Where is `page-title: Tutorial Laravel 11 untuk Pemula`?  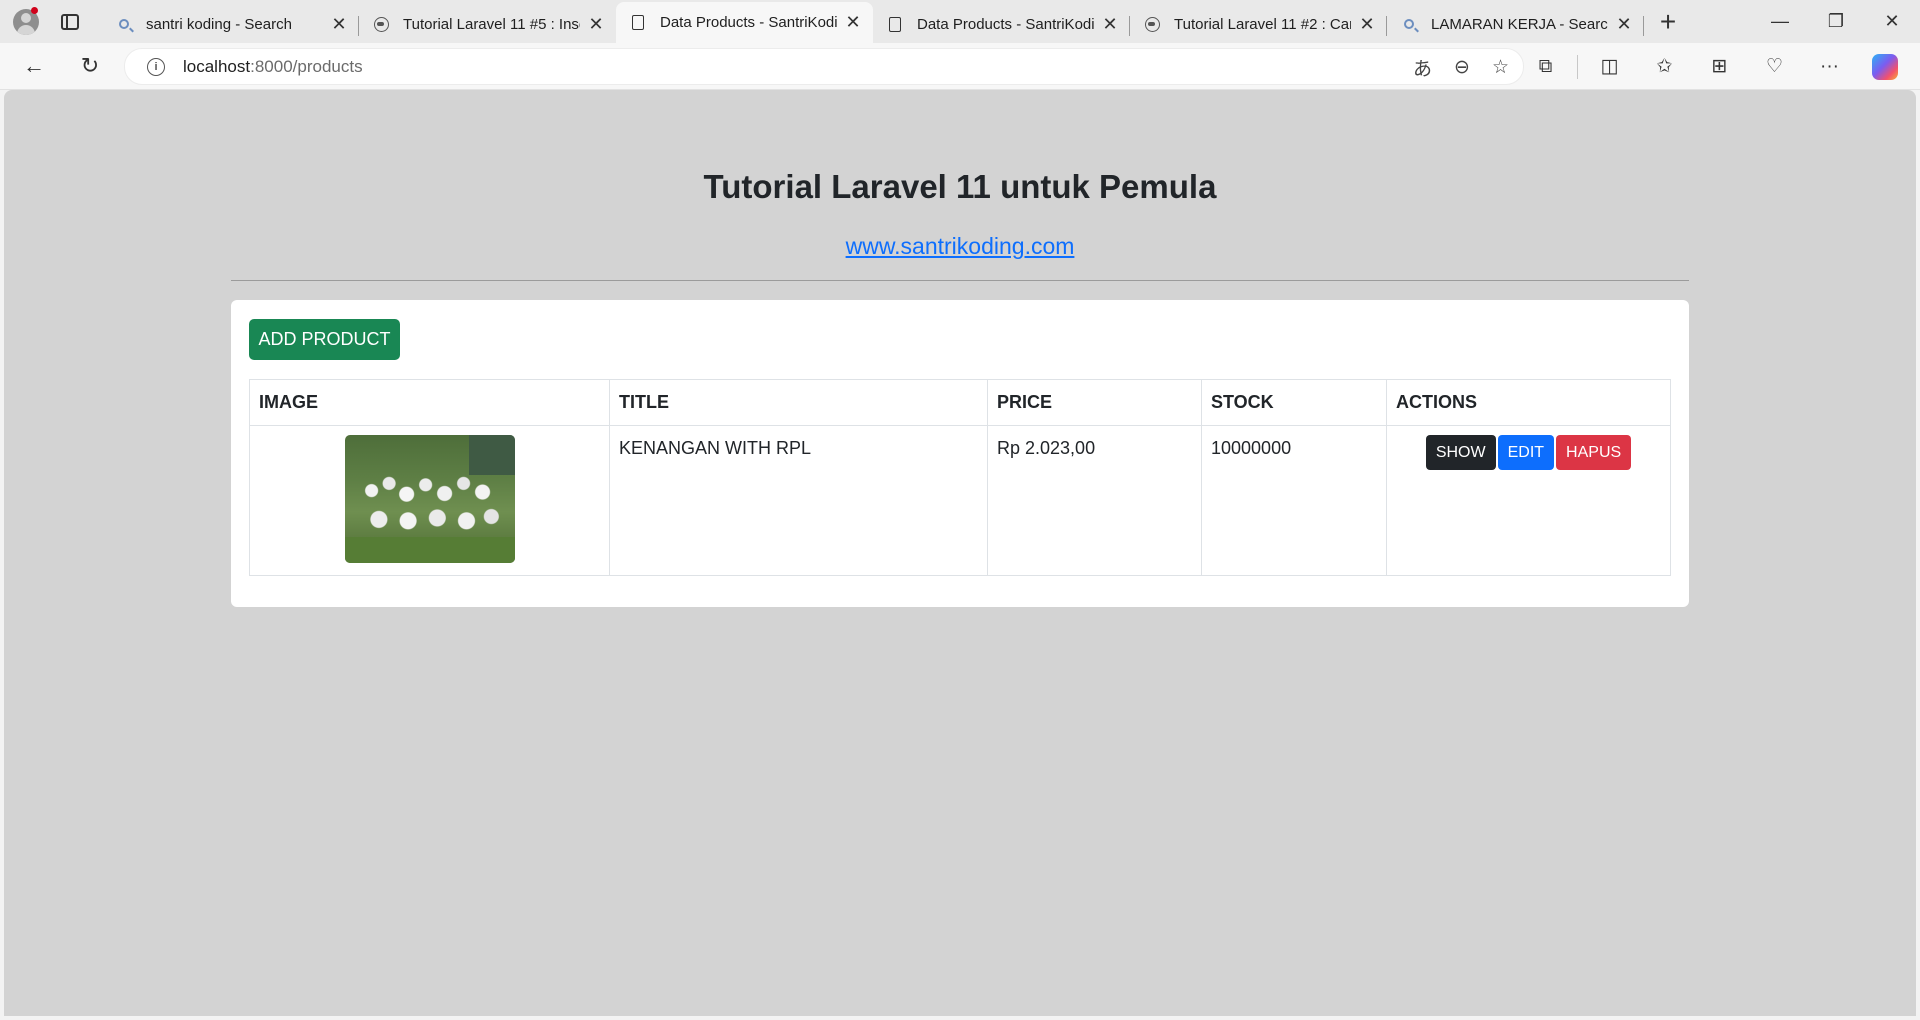 page-title: Tutorial Laravel 11 untuk Pemula is located at coordinates (960, 186).